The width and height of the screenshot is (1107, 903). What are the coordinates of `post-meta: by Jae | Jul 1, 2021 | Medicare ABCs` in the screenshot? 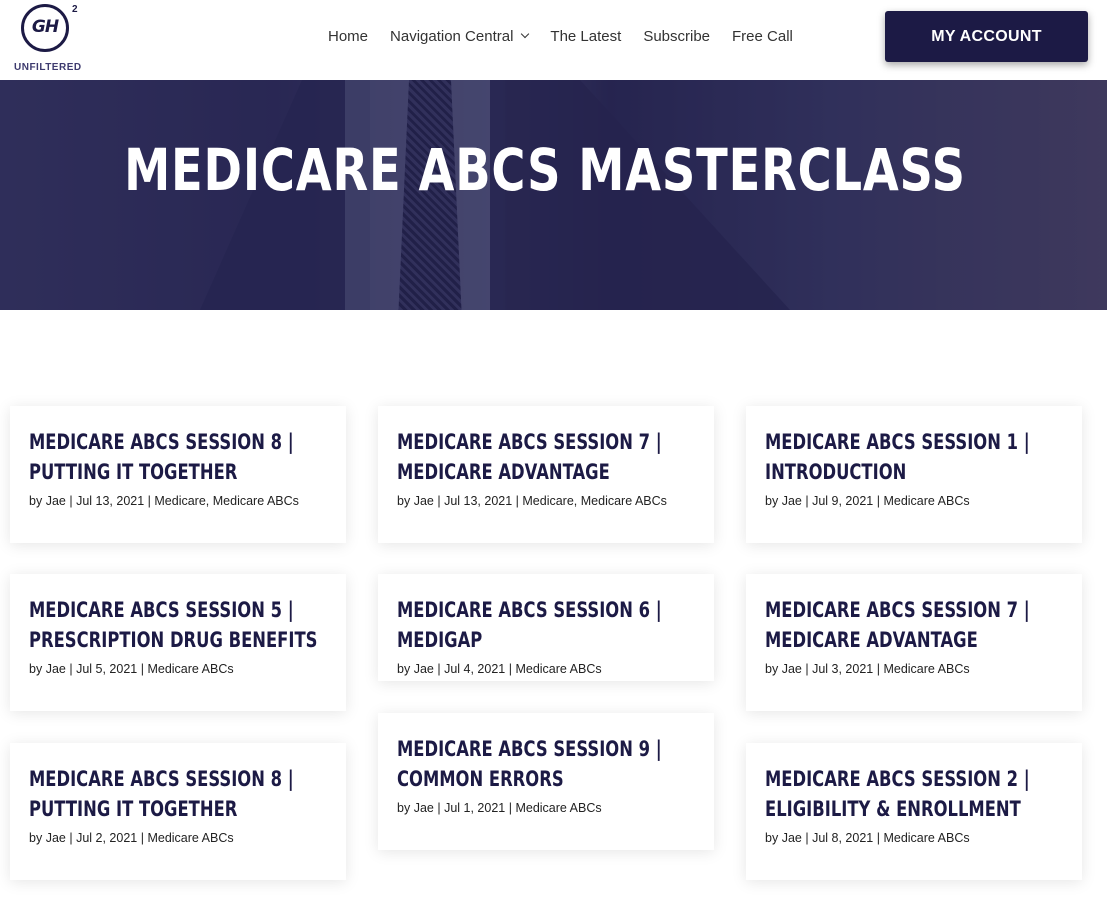 It's located at (546, 808).